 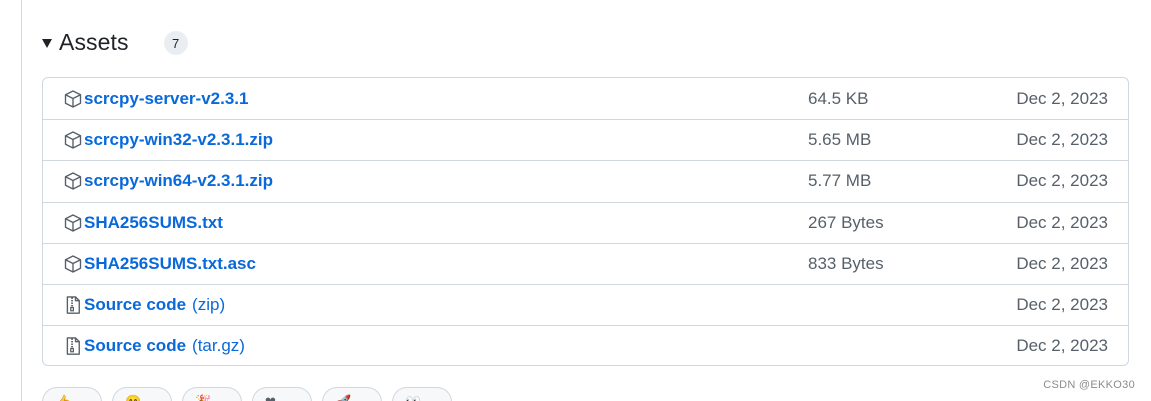 What do you see at coordinates (585, 345) in the screenshot?
I see `asset-row: Source code (tar.gz) Dec 2, 2023` at bounding box center [585, 345].